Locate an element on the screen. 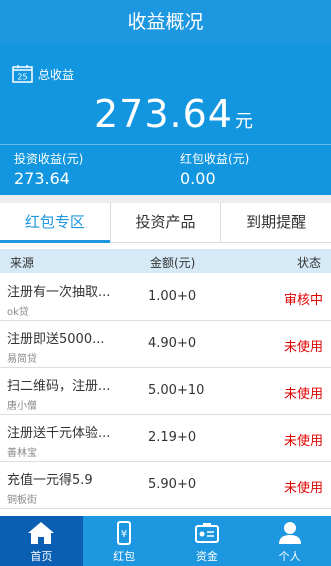 This screenshot has height=566, width=331. row-platform: ok贷 is located at coordinates (18, 312).